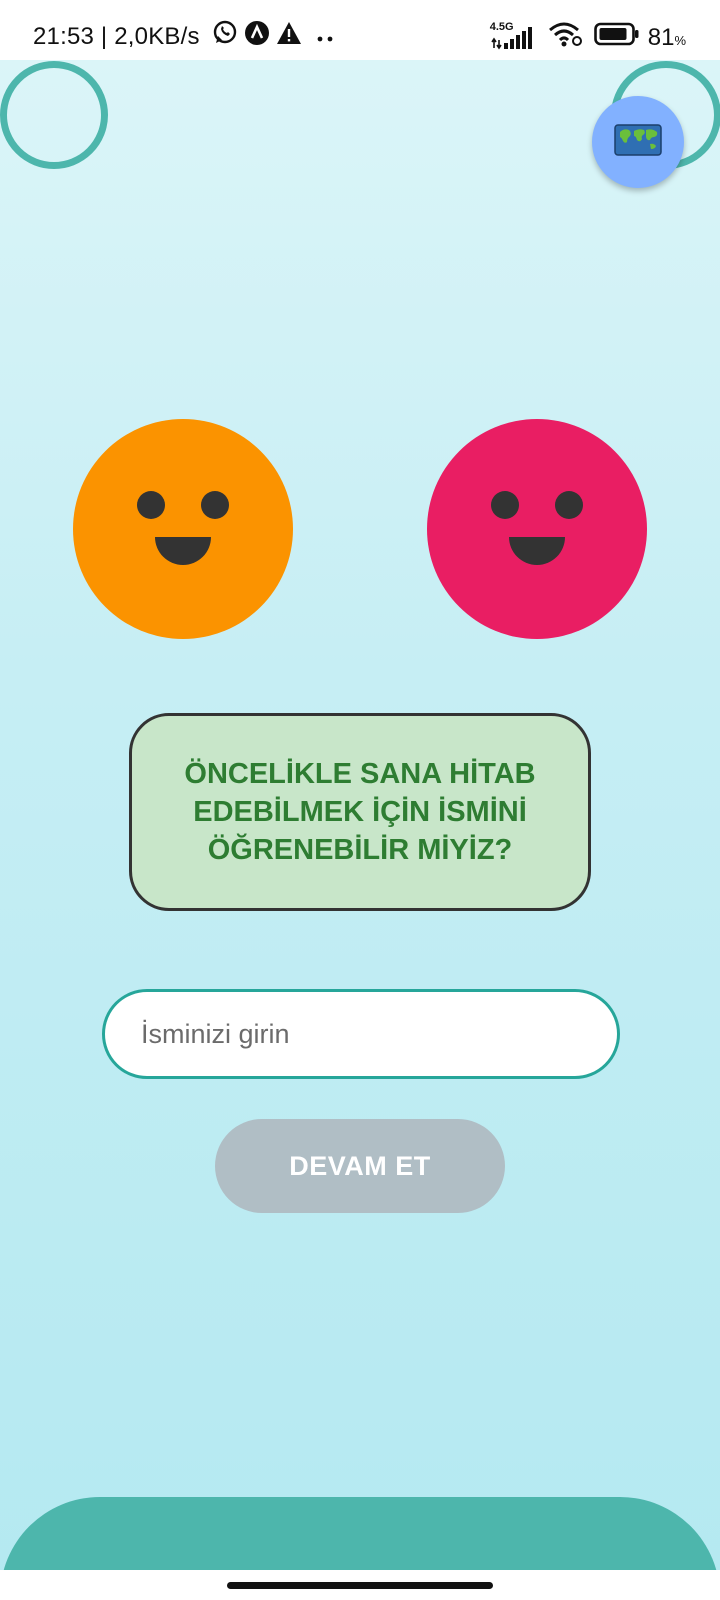  Describe the element at coordinates (661, 37) in the screenshot. I see `battery-percent-value: 81` at that location.